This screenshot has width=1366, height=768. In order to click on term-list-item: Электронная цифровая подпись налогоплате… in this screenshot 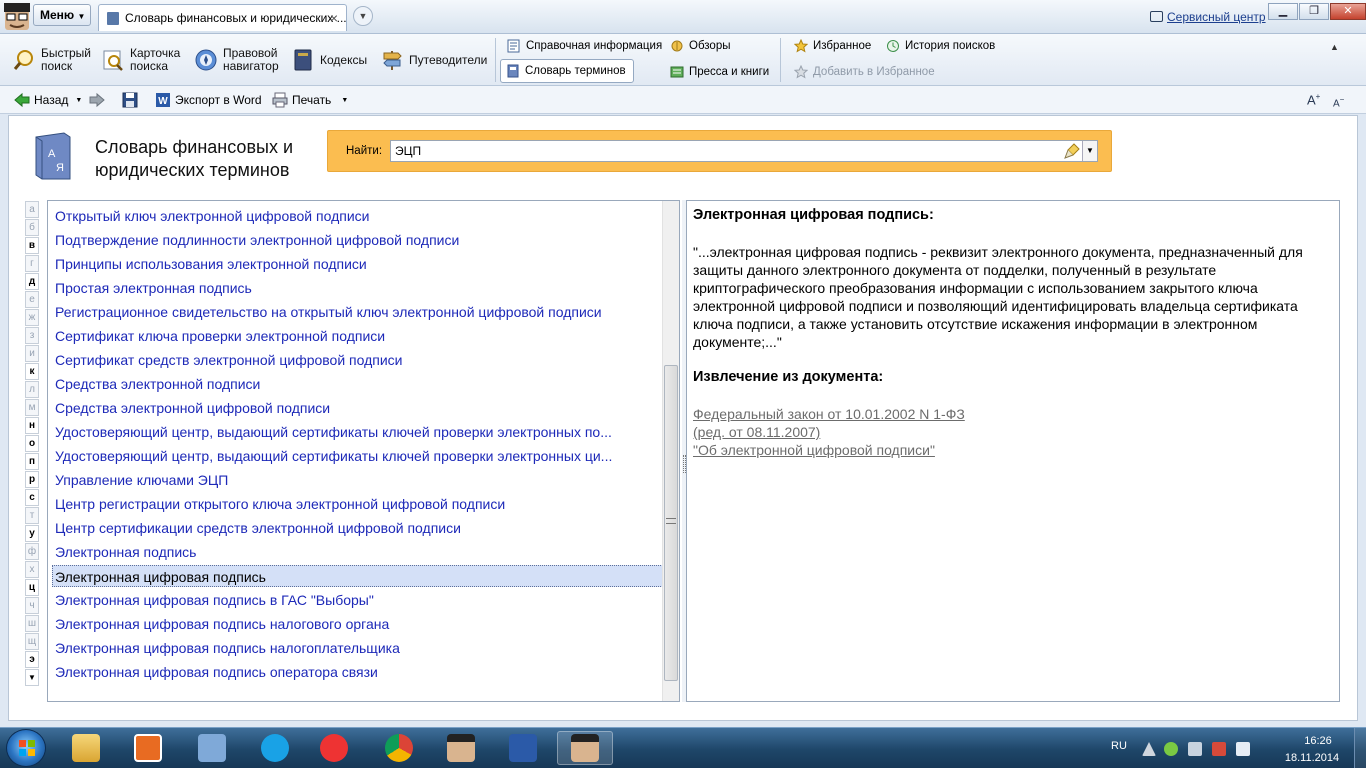, I will do `click(355, 648)`.